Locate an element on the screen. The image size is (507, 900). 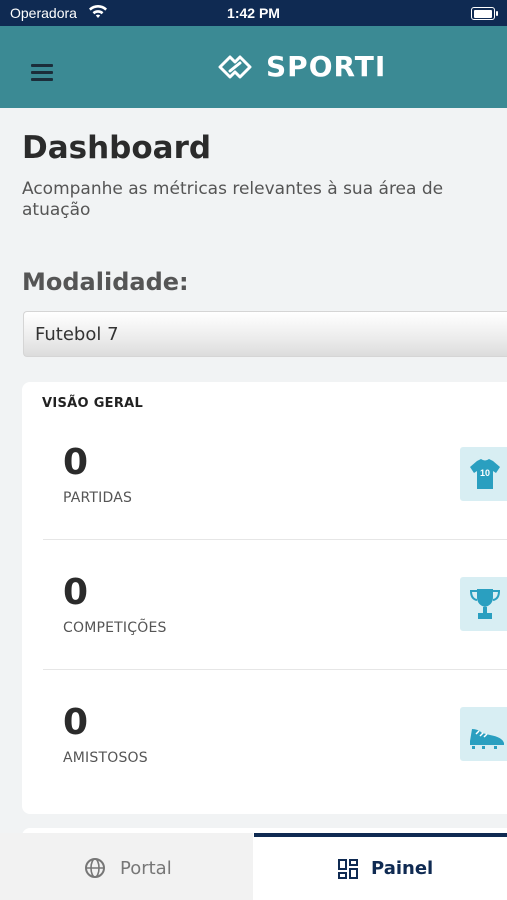
status-bar: Operadora 1:42 PM is located at coordinates (253, 13).